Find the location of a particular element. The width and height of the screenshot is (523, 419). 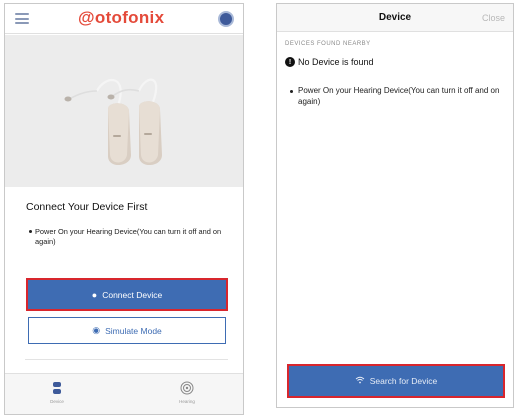

simulate-mode-button: ◉ Simulate Mode is located at coordinates (127, 330).